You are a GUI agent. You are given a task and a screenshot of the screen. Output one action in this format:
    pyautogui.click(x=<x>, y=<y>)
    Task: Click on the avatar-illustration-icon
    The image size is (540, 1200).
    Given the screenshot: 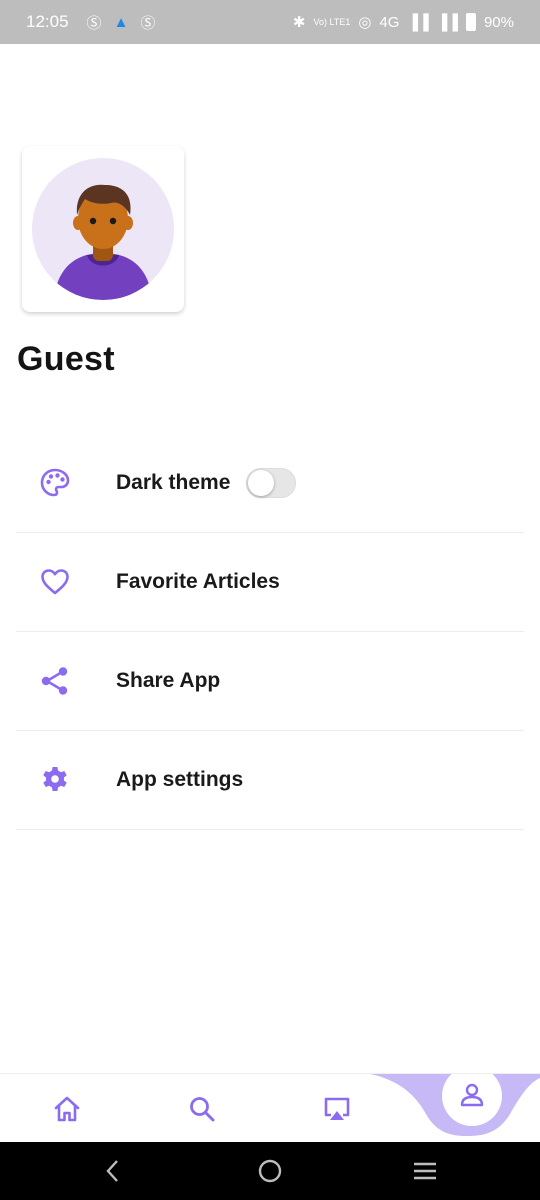 What is the action you would take?
    pyautogui.click(x=103, y=229)
    